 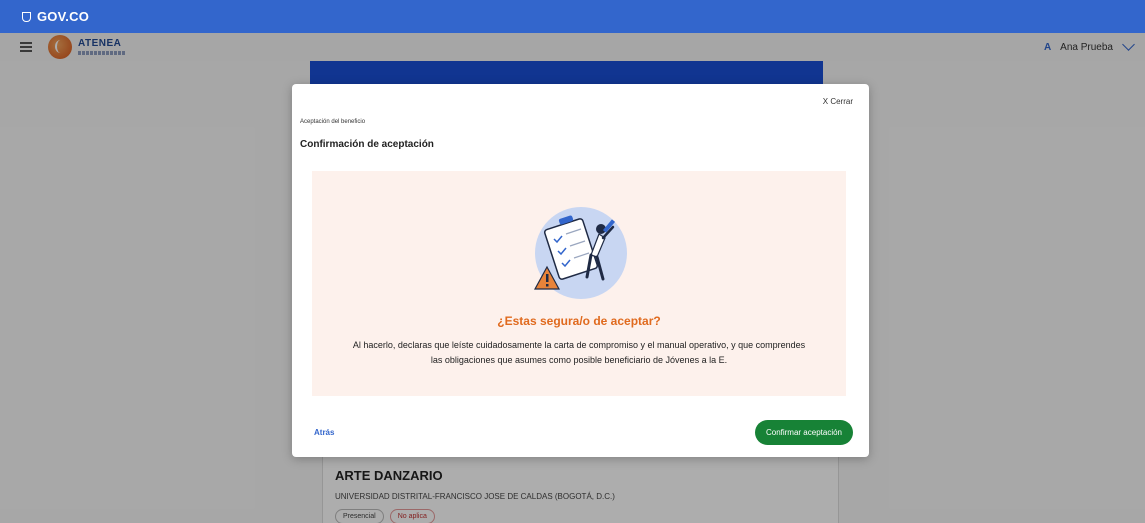 I want to click on back-link: Atrás, so click(x=324, y=432).